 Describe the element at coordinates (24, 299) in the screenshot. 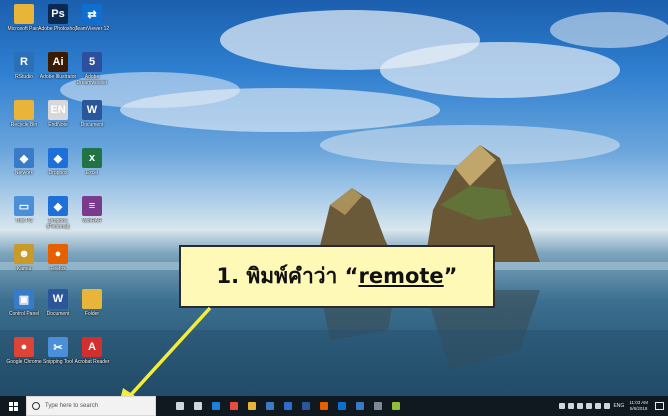

I see `control-panel-icon: ▣` at that location.